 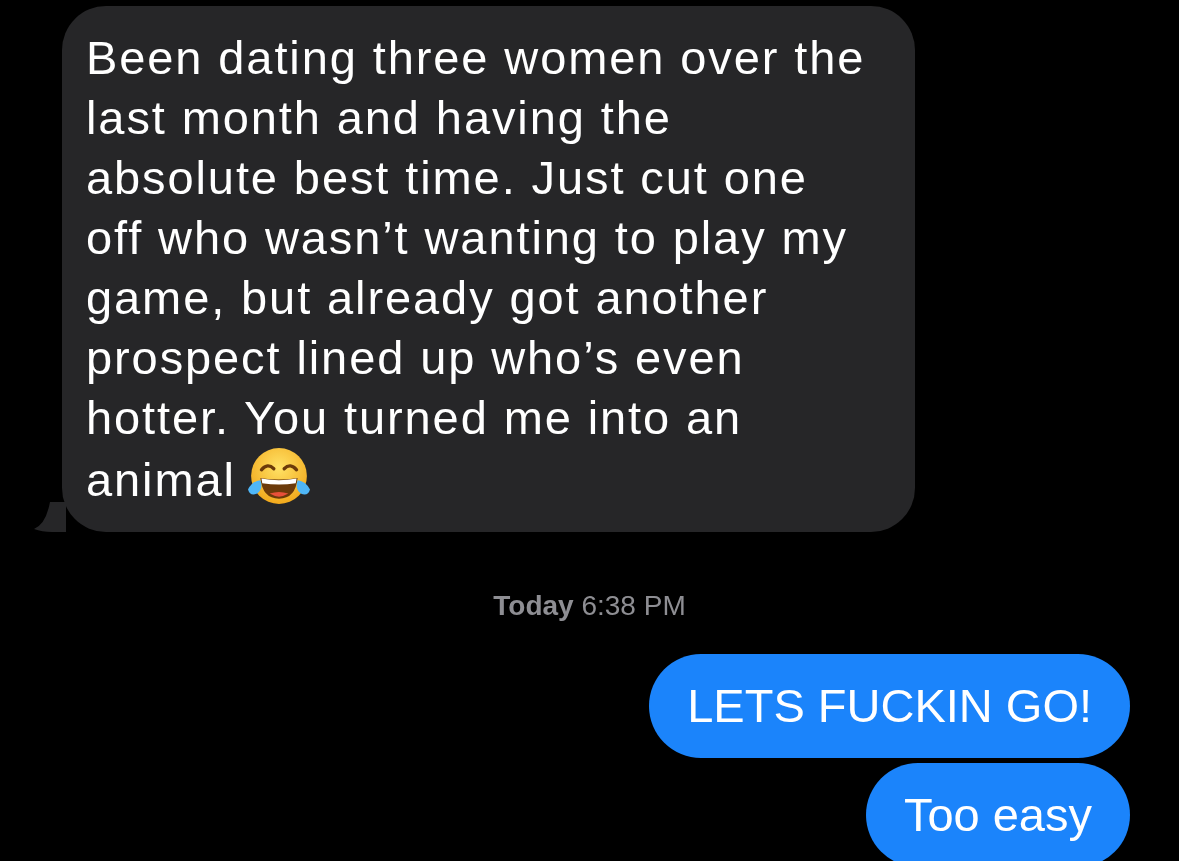 What do you see at coordinates (889, 706) in the screenshot?
I see `sent-message-bubble: LETS FUCKIN GO!` at bounding box center [889, 706].